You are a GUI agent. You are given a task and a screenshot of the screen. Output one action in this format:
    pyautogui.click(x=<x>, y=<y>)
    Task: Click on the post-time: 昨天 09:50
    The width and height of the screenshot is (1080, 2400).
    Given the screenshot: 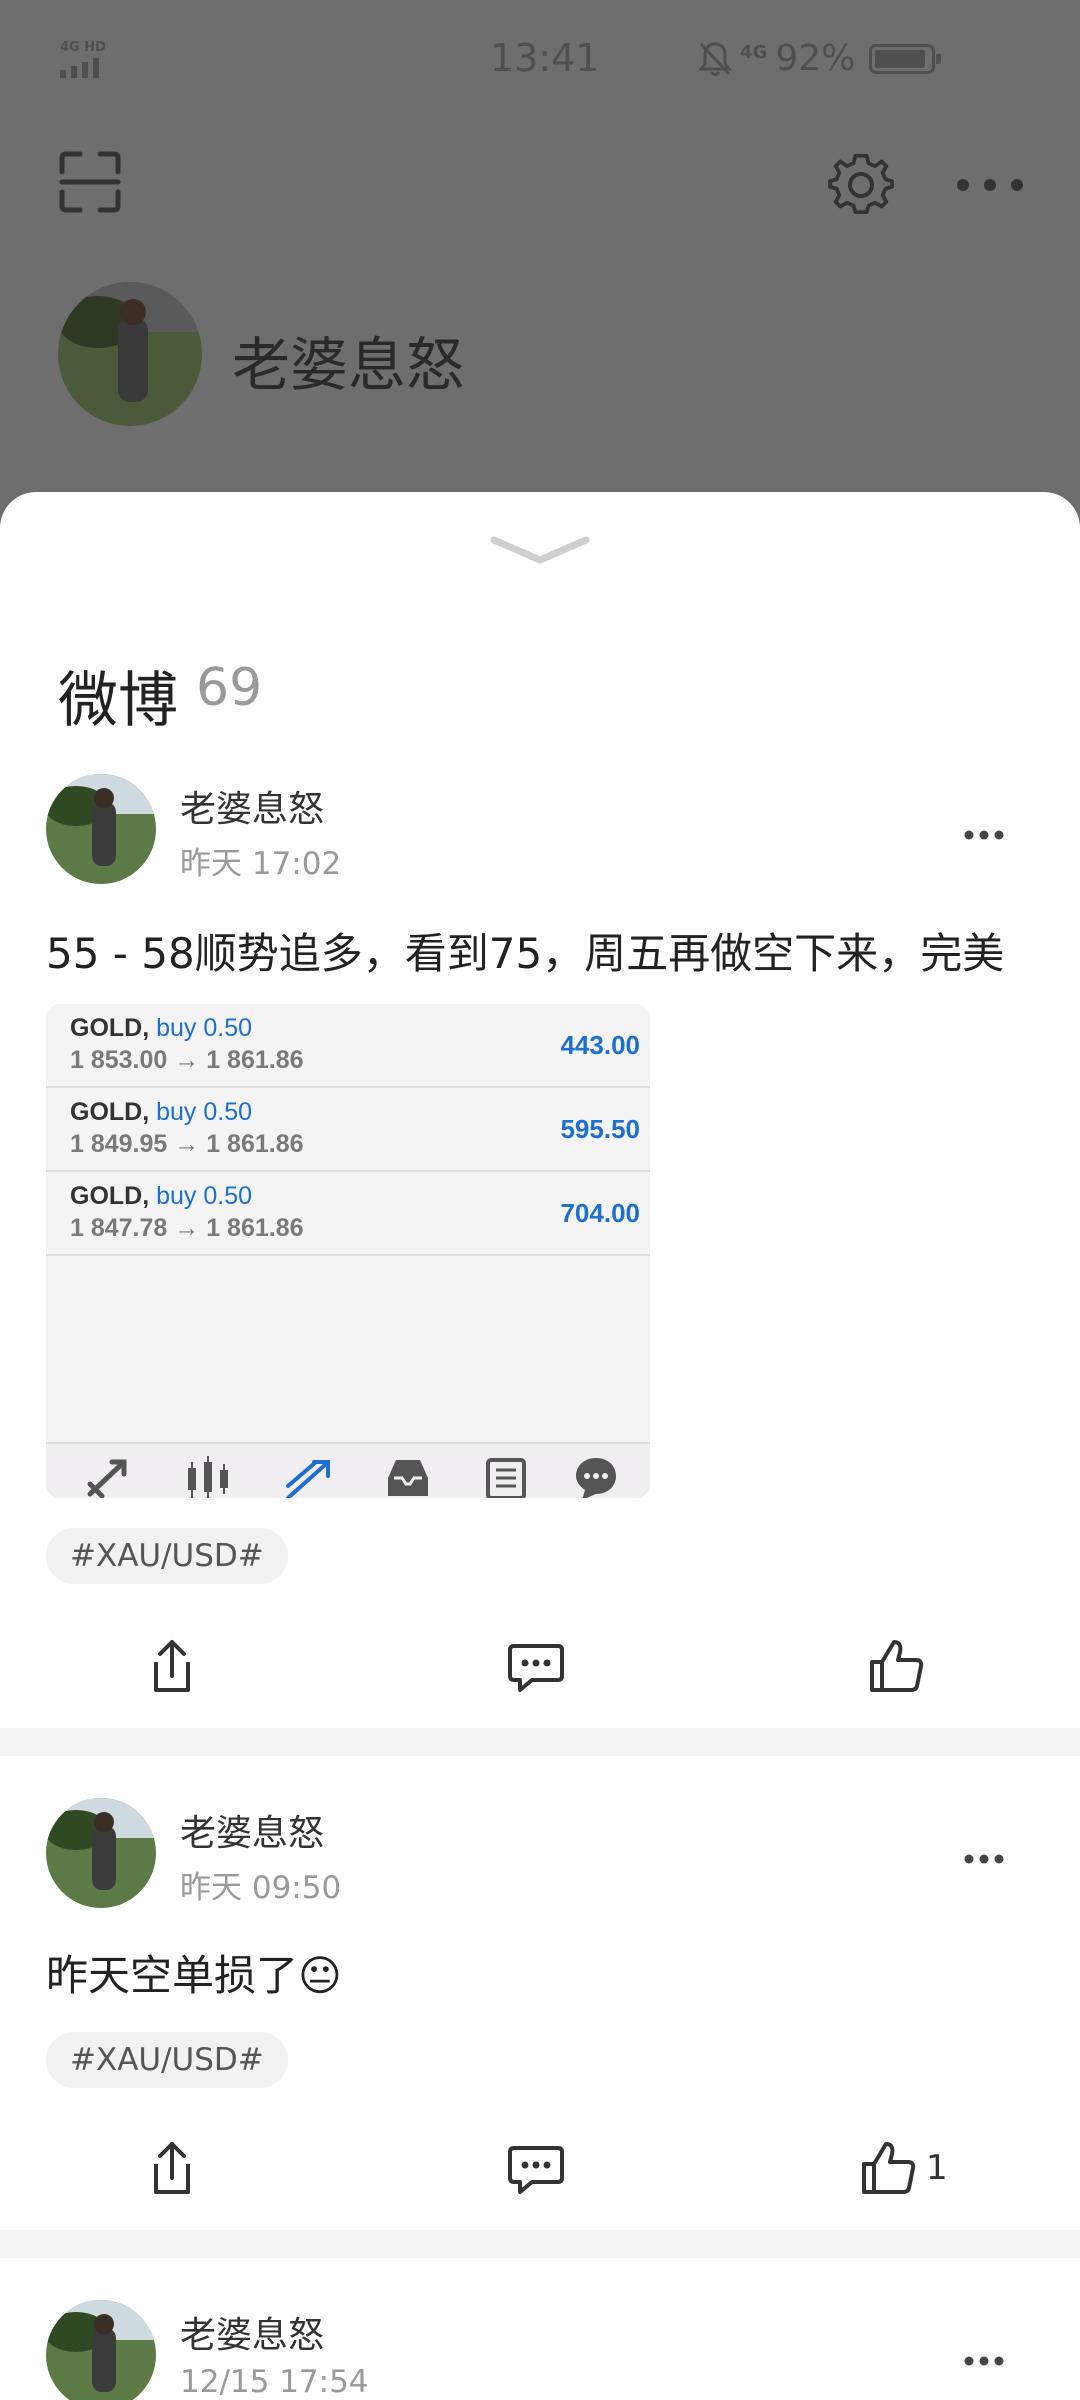 What is the action you would take?
    pyautogui.click(x=261, y=1888)
    